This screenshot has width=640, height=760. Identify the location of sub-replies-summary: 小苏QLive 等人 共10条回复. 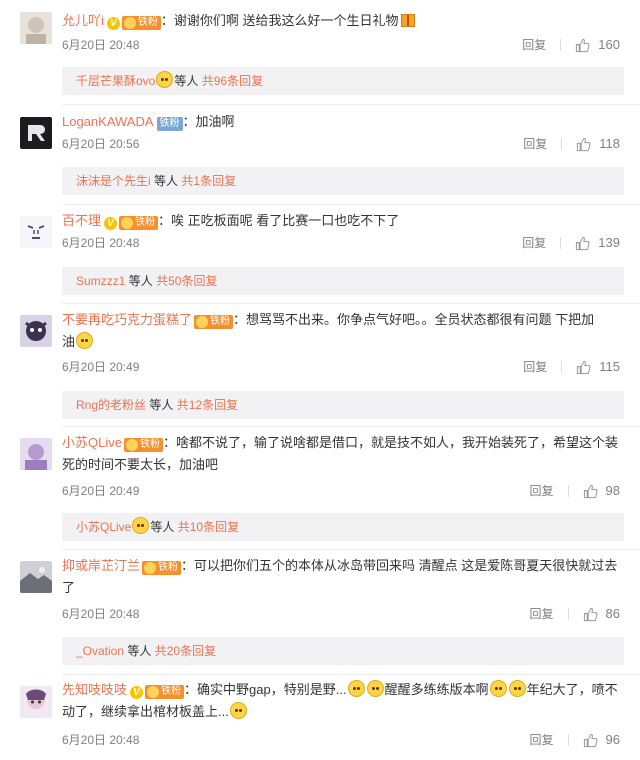
(343, 527).